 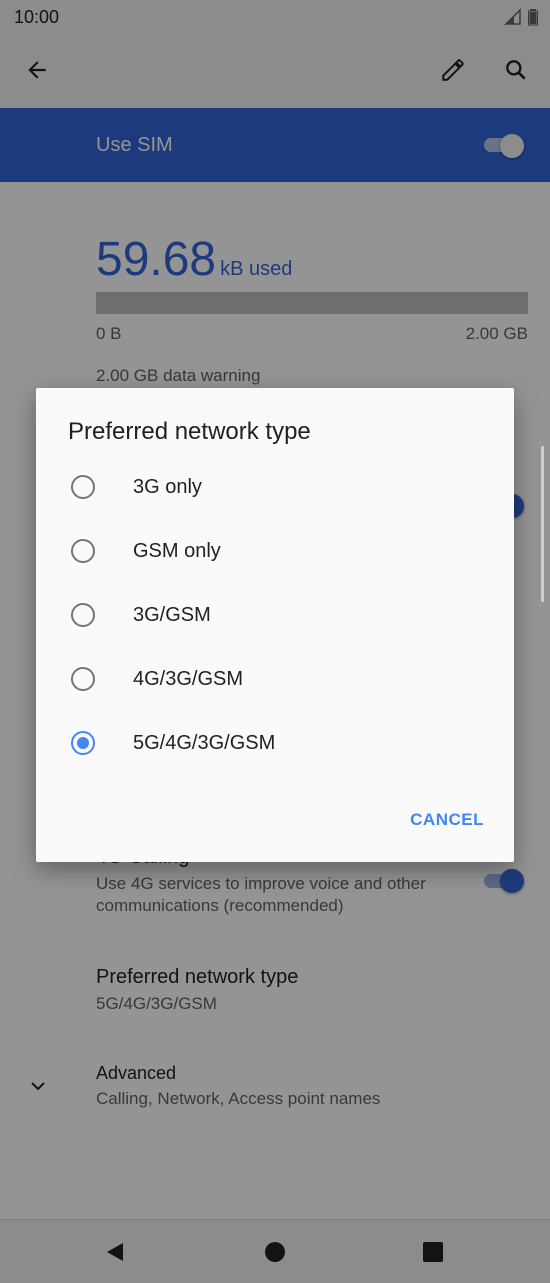 I want to click on option-label: 3G/GSM, so click(x=172, y=615).